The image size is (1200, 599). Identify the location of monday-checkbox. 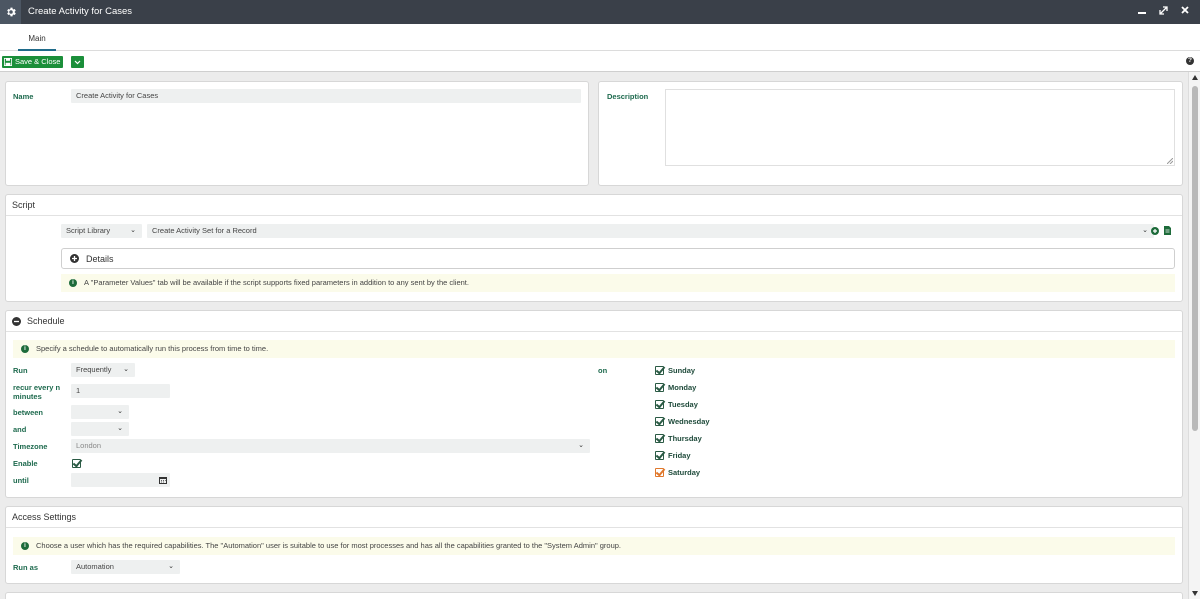
(659, 387).